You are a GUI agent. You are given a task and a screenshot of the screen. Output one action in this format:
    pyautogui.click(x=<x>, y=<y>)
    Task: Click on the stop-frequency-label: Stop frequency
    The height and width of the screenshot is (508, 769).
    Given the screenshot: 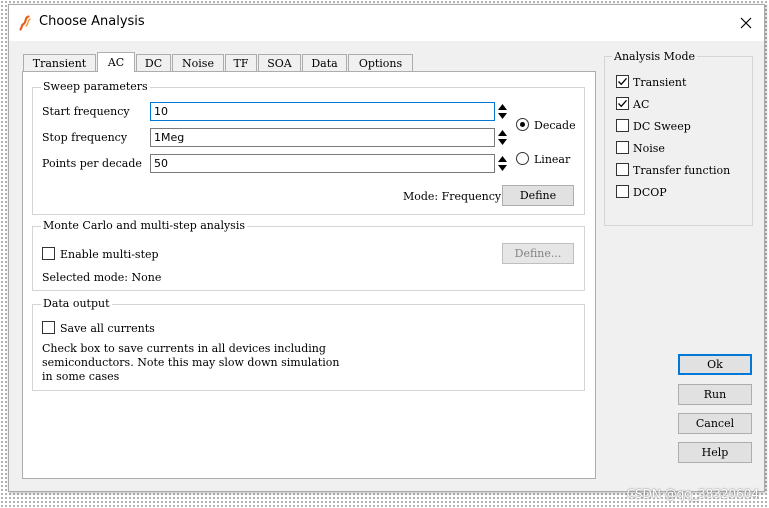 What is the action you would take?
    pyautogui.click(x=85, y=137)
    